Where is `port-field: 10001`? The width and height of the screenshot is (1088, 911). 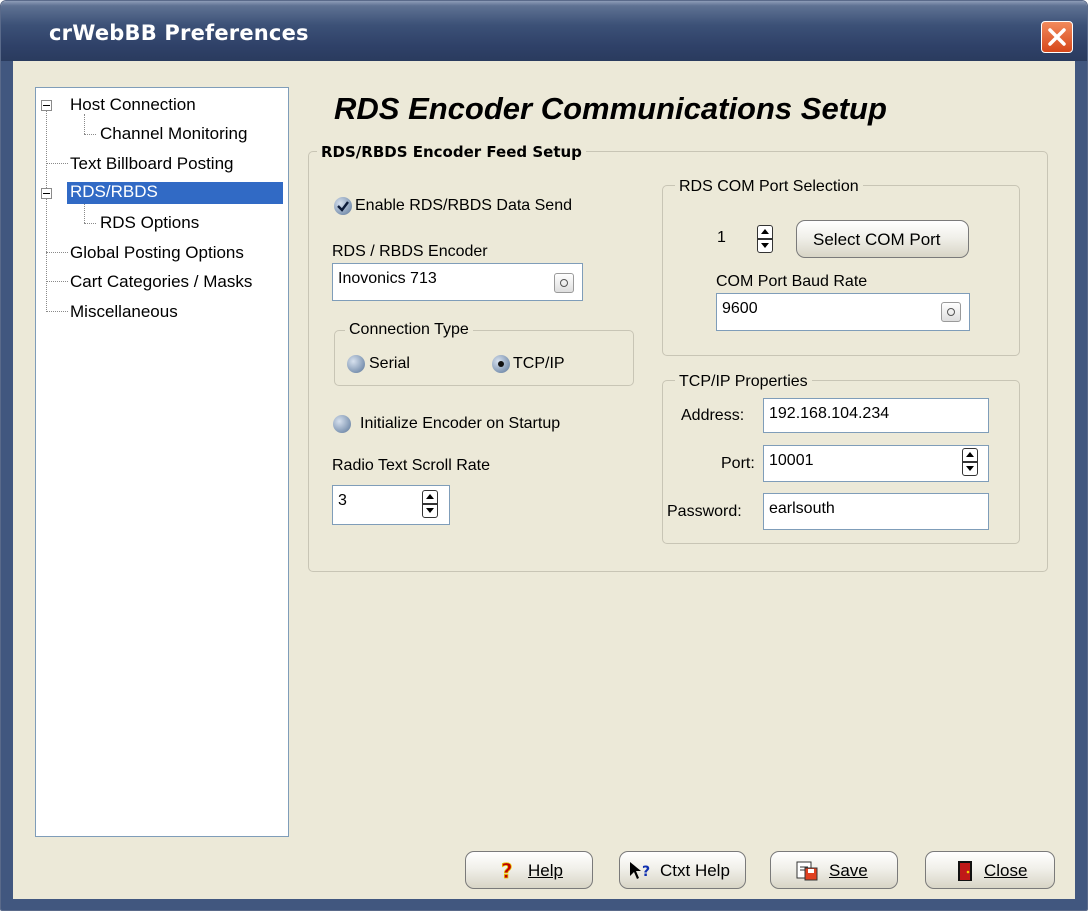 port-field: 10001 is located at coordinates (876, 463).